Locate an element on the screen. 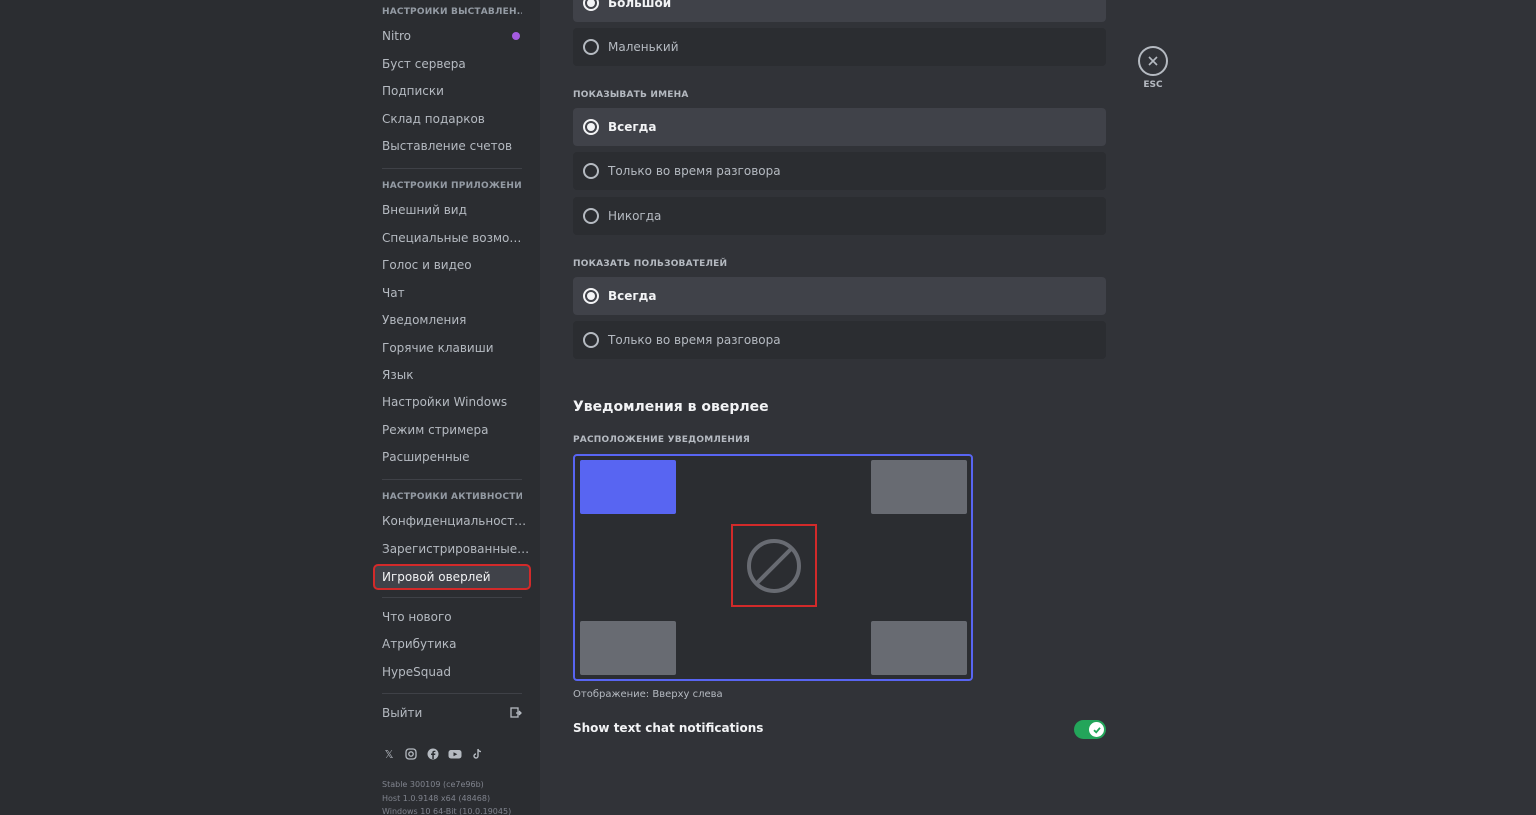  notification-position-label: РАСПОЛОЖЕНИЕ УВЕДОМЛЕНИЯ is located at coordinates (661, 440).